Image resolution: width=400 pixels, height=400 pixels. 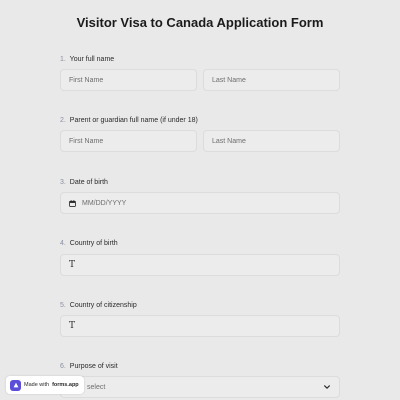 What do you see at coordinates (37, 385) in the screenshot?
I see `badge-prefix: Made with` at bounding box center [37, 385].